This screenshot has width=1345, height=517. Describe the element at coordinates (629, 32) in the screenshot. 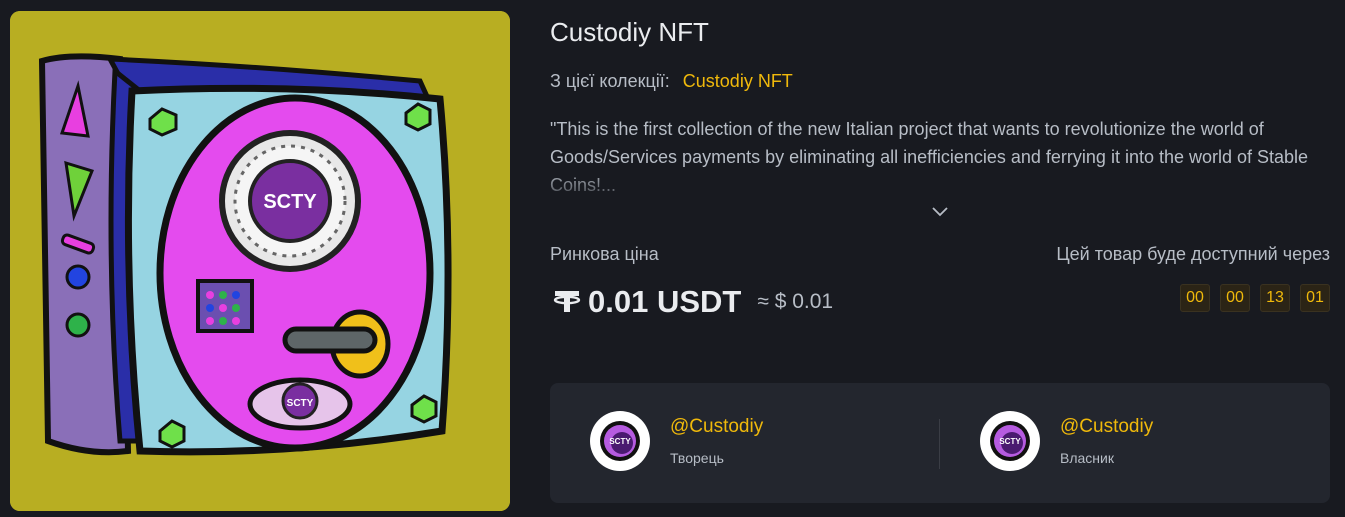

I see `nft-title: Custodiy NFT` at that location.